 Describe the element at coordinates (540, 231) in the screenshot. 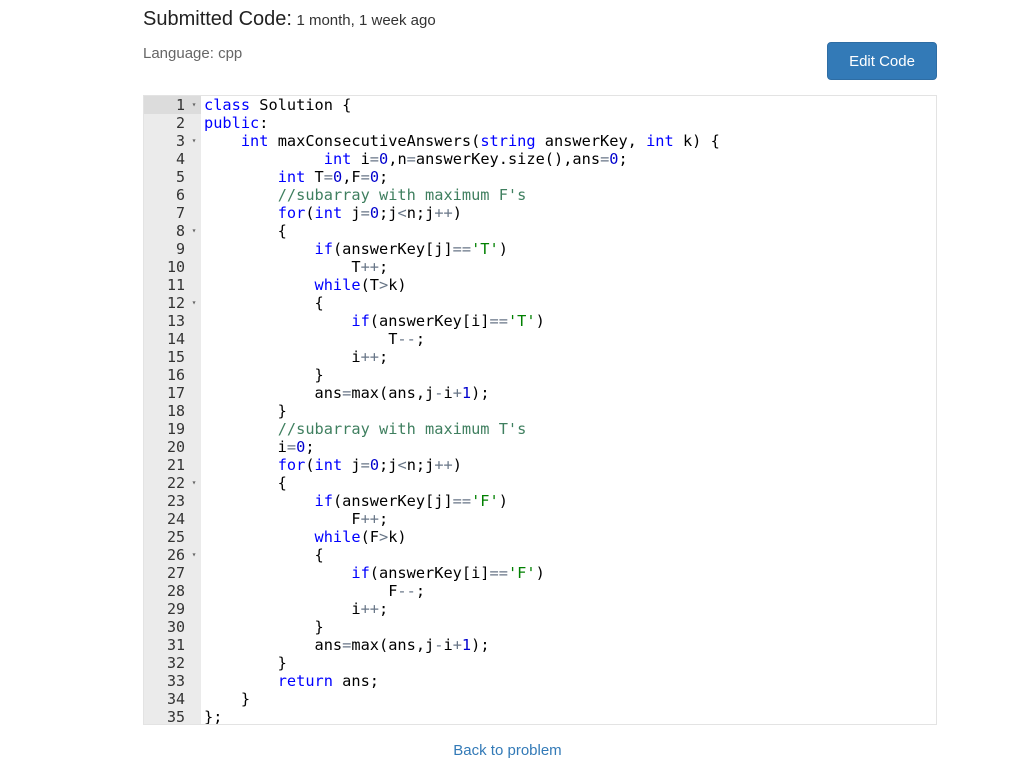

I see `code-line: 8 ▾ {` at that location.